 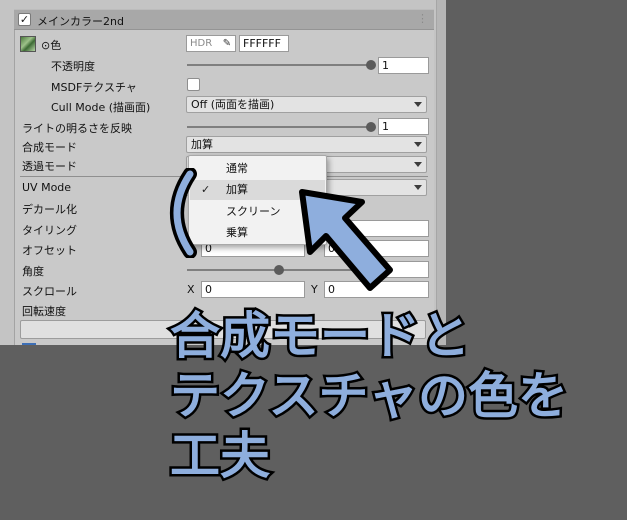 What do you see at coordinates (279, 127) in the screenshot?
I see `light-slider-track` at bounding box center [279, 127].